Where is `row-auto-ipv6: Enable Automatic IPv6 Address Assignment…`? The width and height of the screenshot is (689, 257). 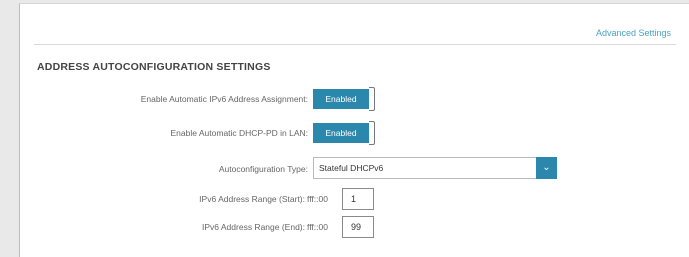 row-auto-ipv6: Enable Automatic IPv6 Address Assignment… is located at coordinates (354, 99).